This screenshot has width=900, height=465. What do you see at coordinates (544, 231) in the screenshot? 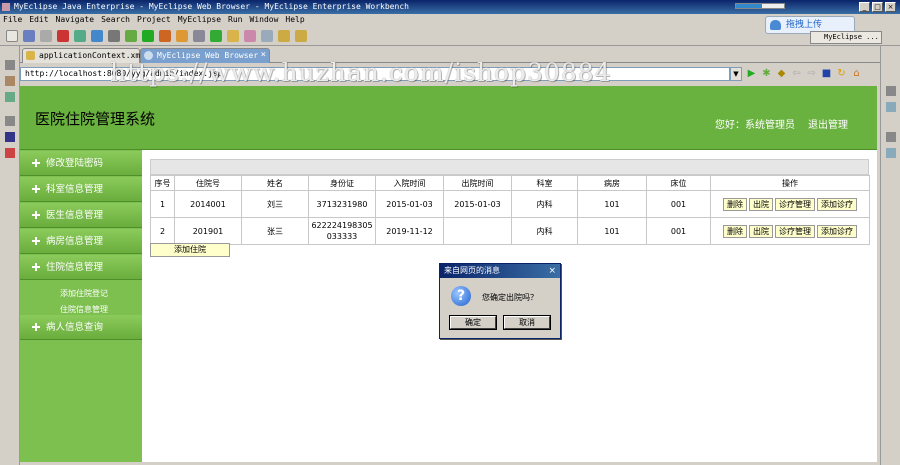
I see `cell-department: 内科` at bounding box center [544, 231].